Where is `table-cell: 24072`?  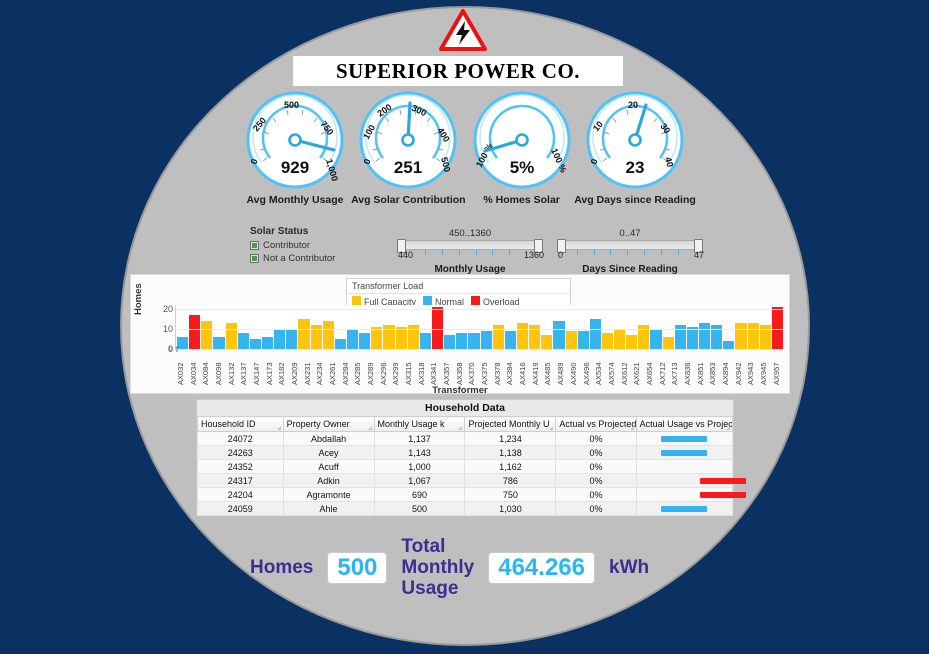 table-cell: 24072 is located at coordinates (240, 438).